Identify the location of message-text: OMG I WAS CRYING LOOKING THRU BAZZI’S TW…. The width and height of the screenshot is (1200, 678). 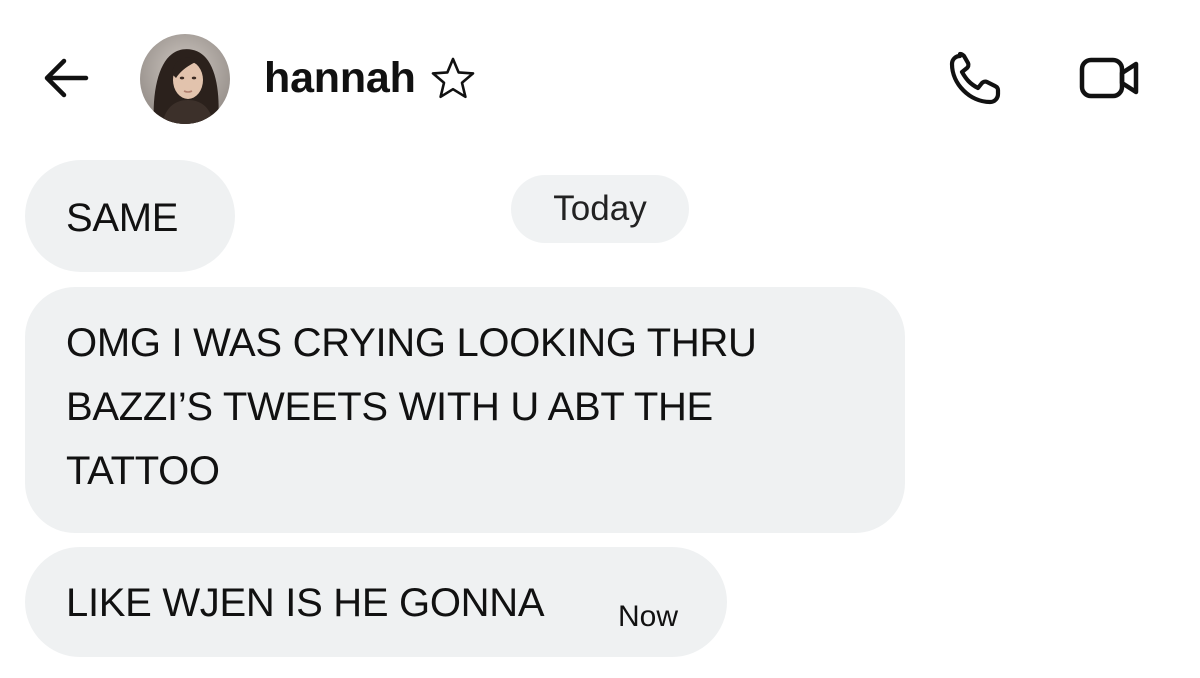
(411, 407).